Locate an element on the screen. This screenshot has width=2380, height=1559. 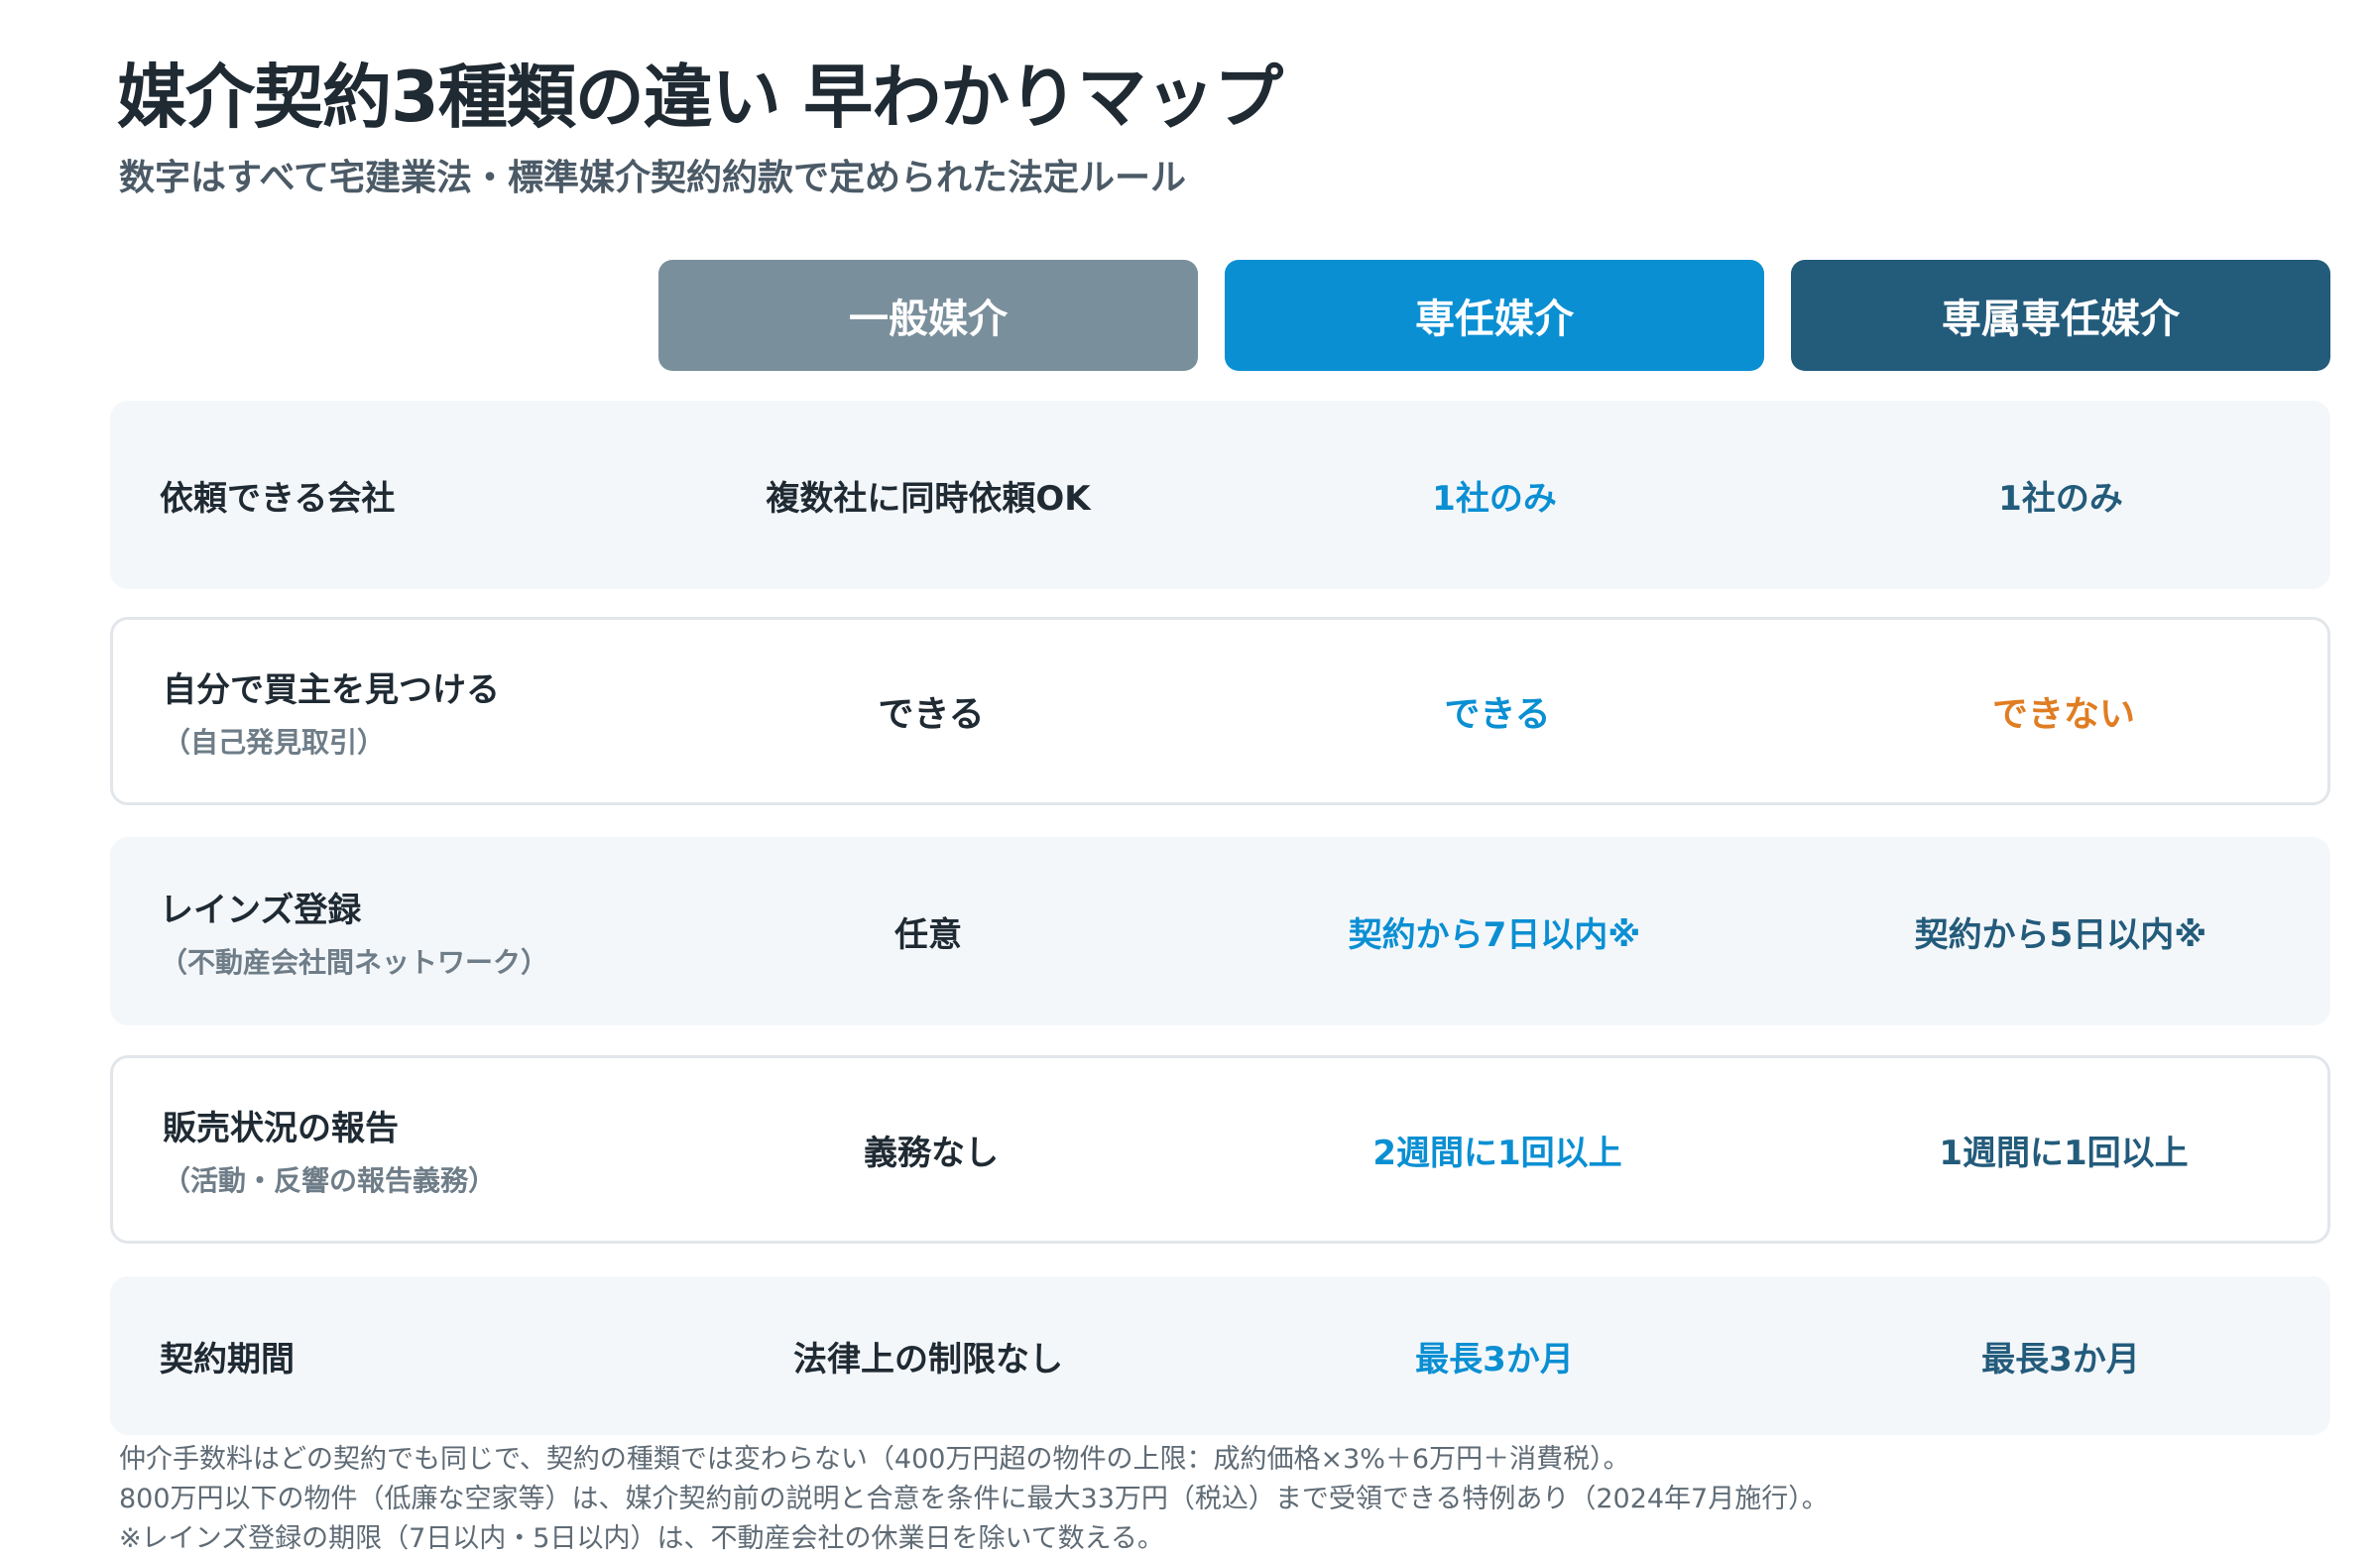
row-label-main: 依頼できる会社 is located at coordinates (278, 498).